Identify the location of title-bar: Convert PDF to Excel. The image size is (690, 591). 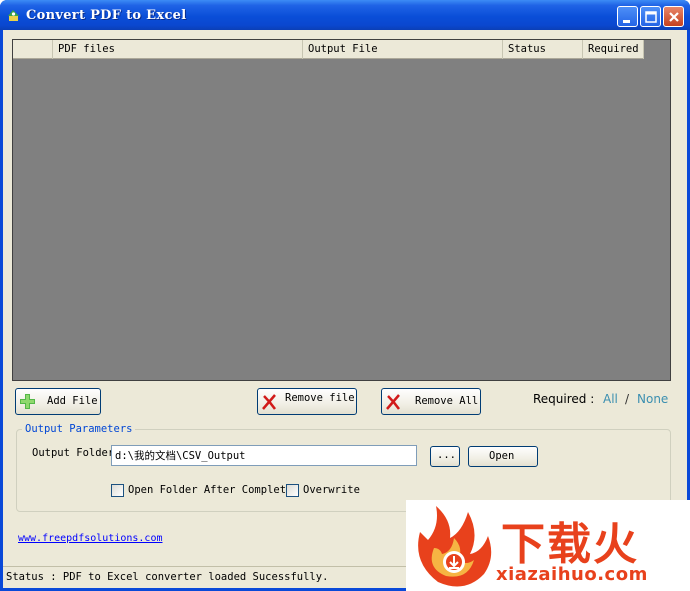
(345, 15).